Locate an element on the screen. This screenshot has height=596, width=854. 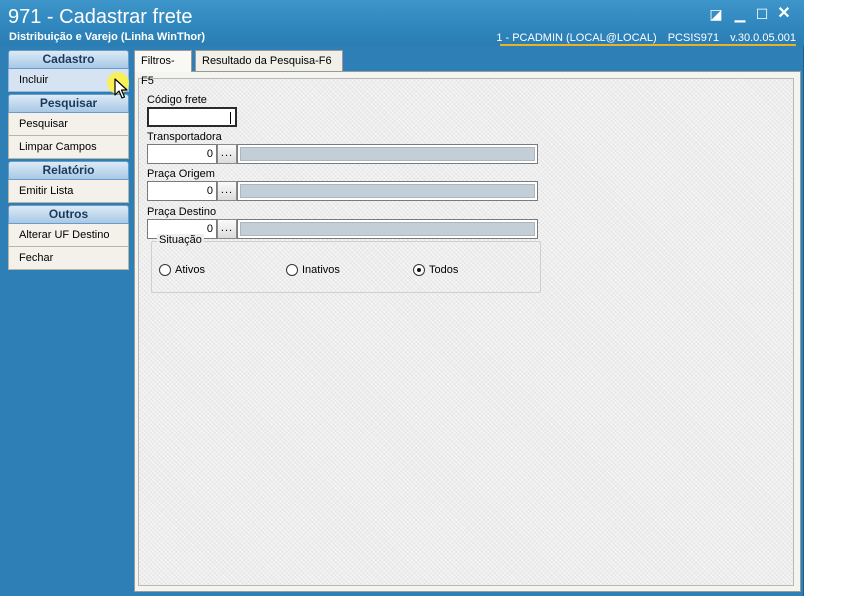
radio-inativos: Inativos is located at coordinates (313, 271).